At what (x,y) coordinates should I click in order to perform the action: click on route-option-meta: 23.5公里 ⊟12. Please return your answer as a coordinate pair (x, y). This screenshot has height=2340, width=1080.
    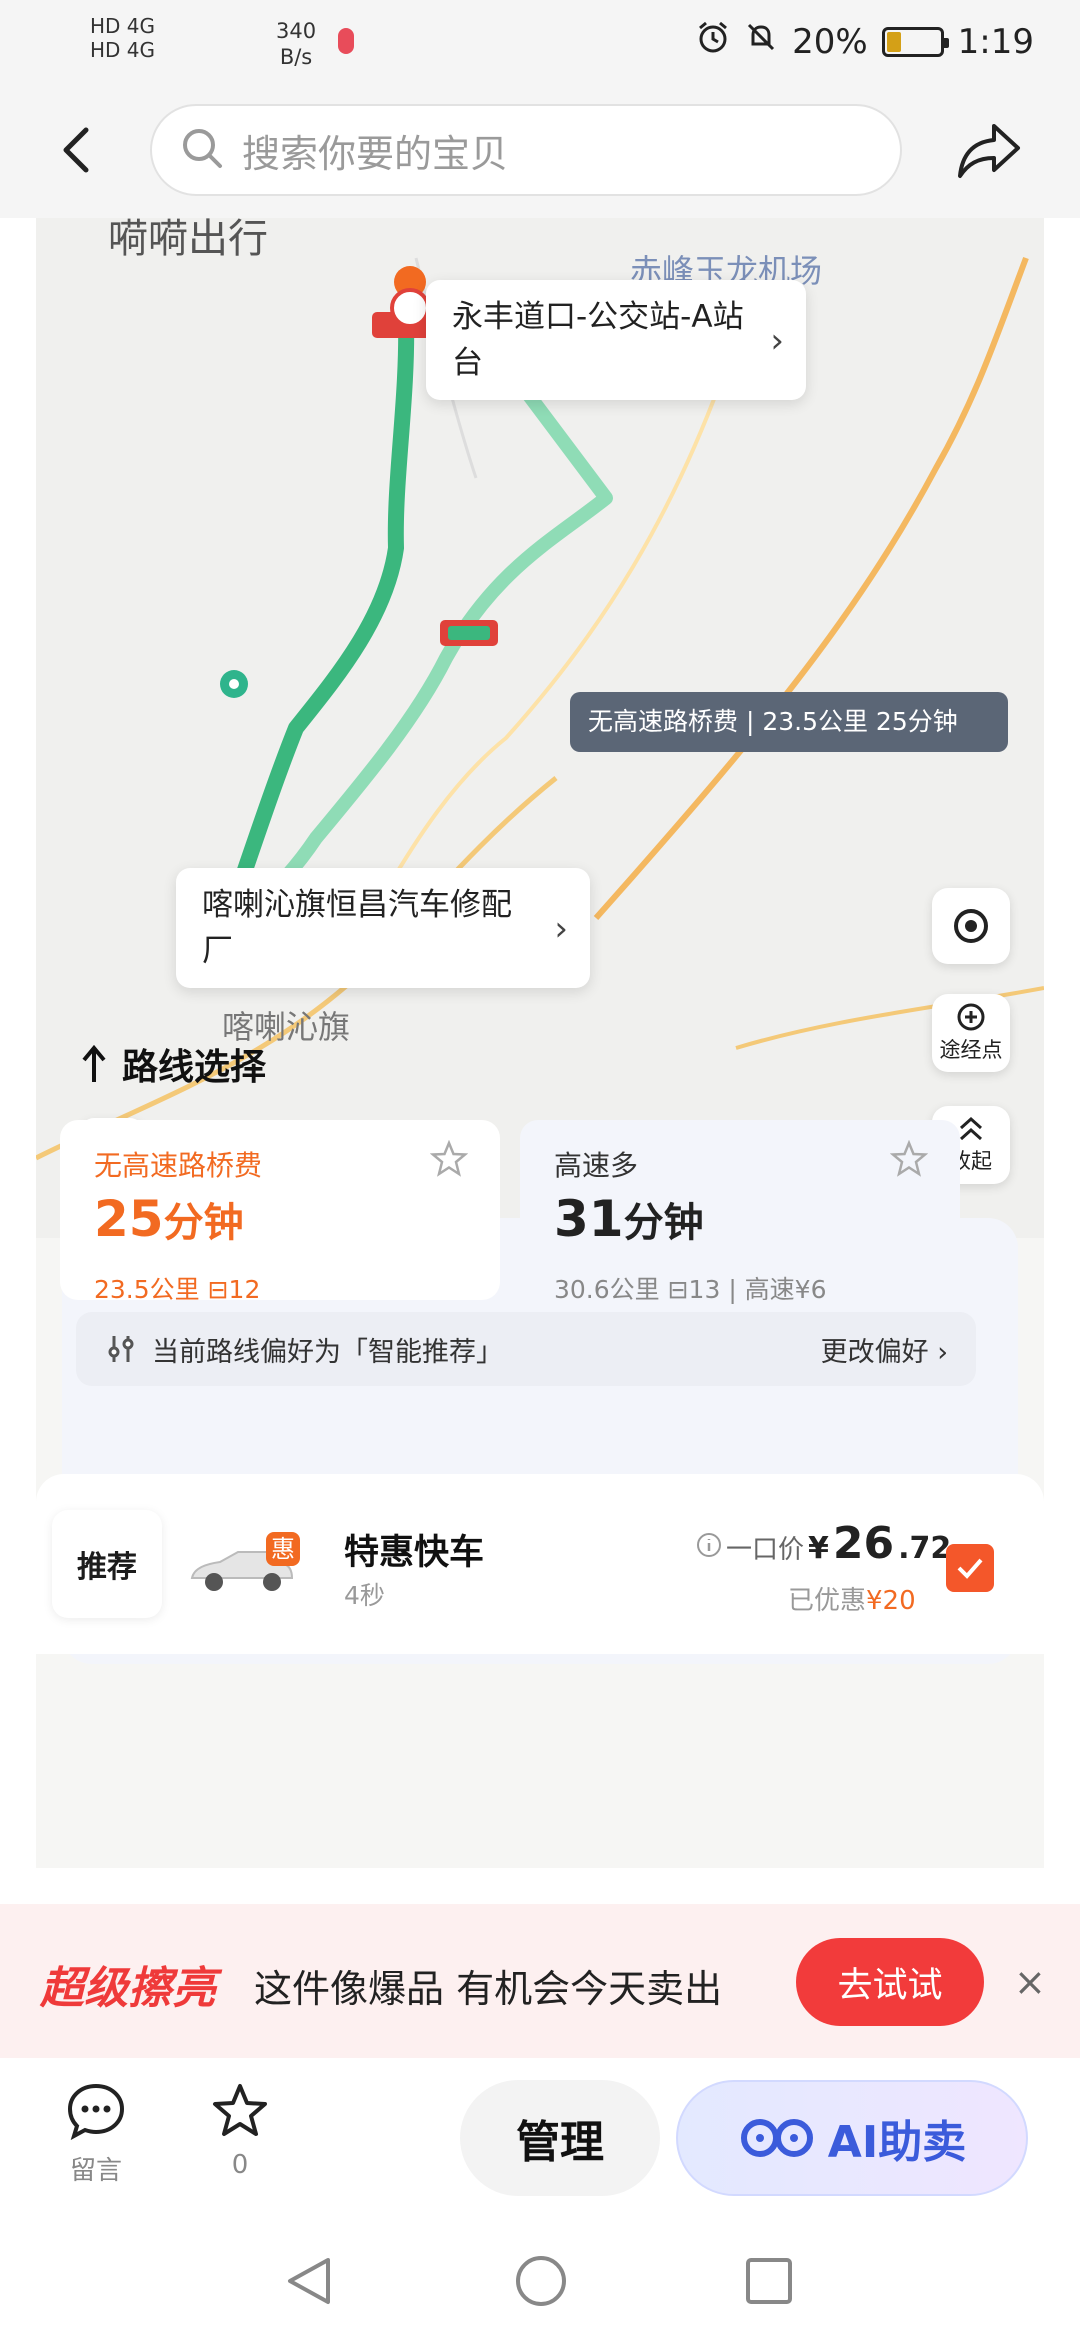
    Looking at the image, I should click on (177, 1289).